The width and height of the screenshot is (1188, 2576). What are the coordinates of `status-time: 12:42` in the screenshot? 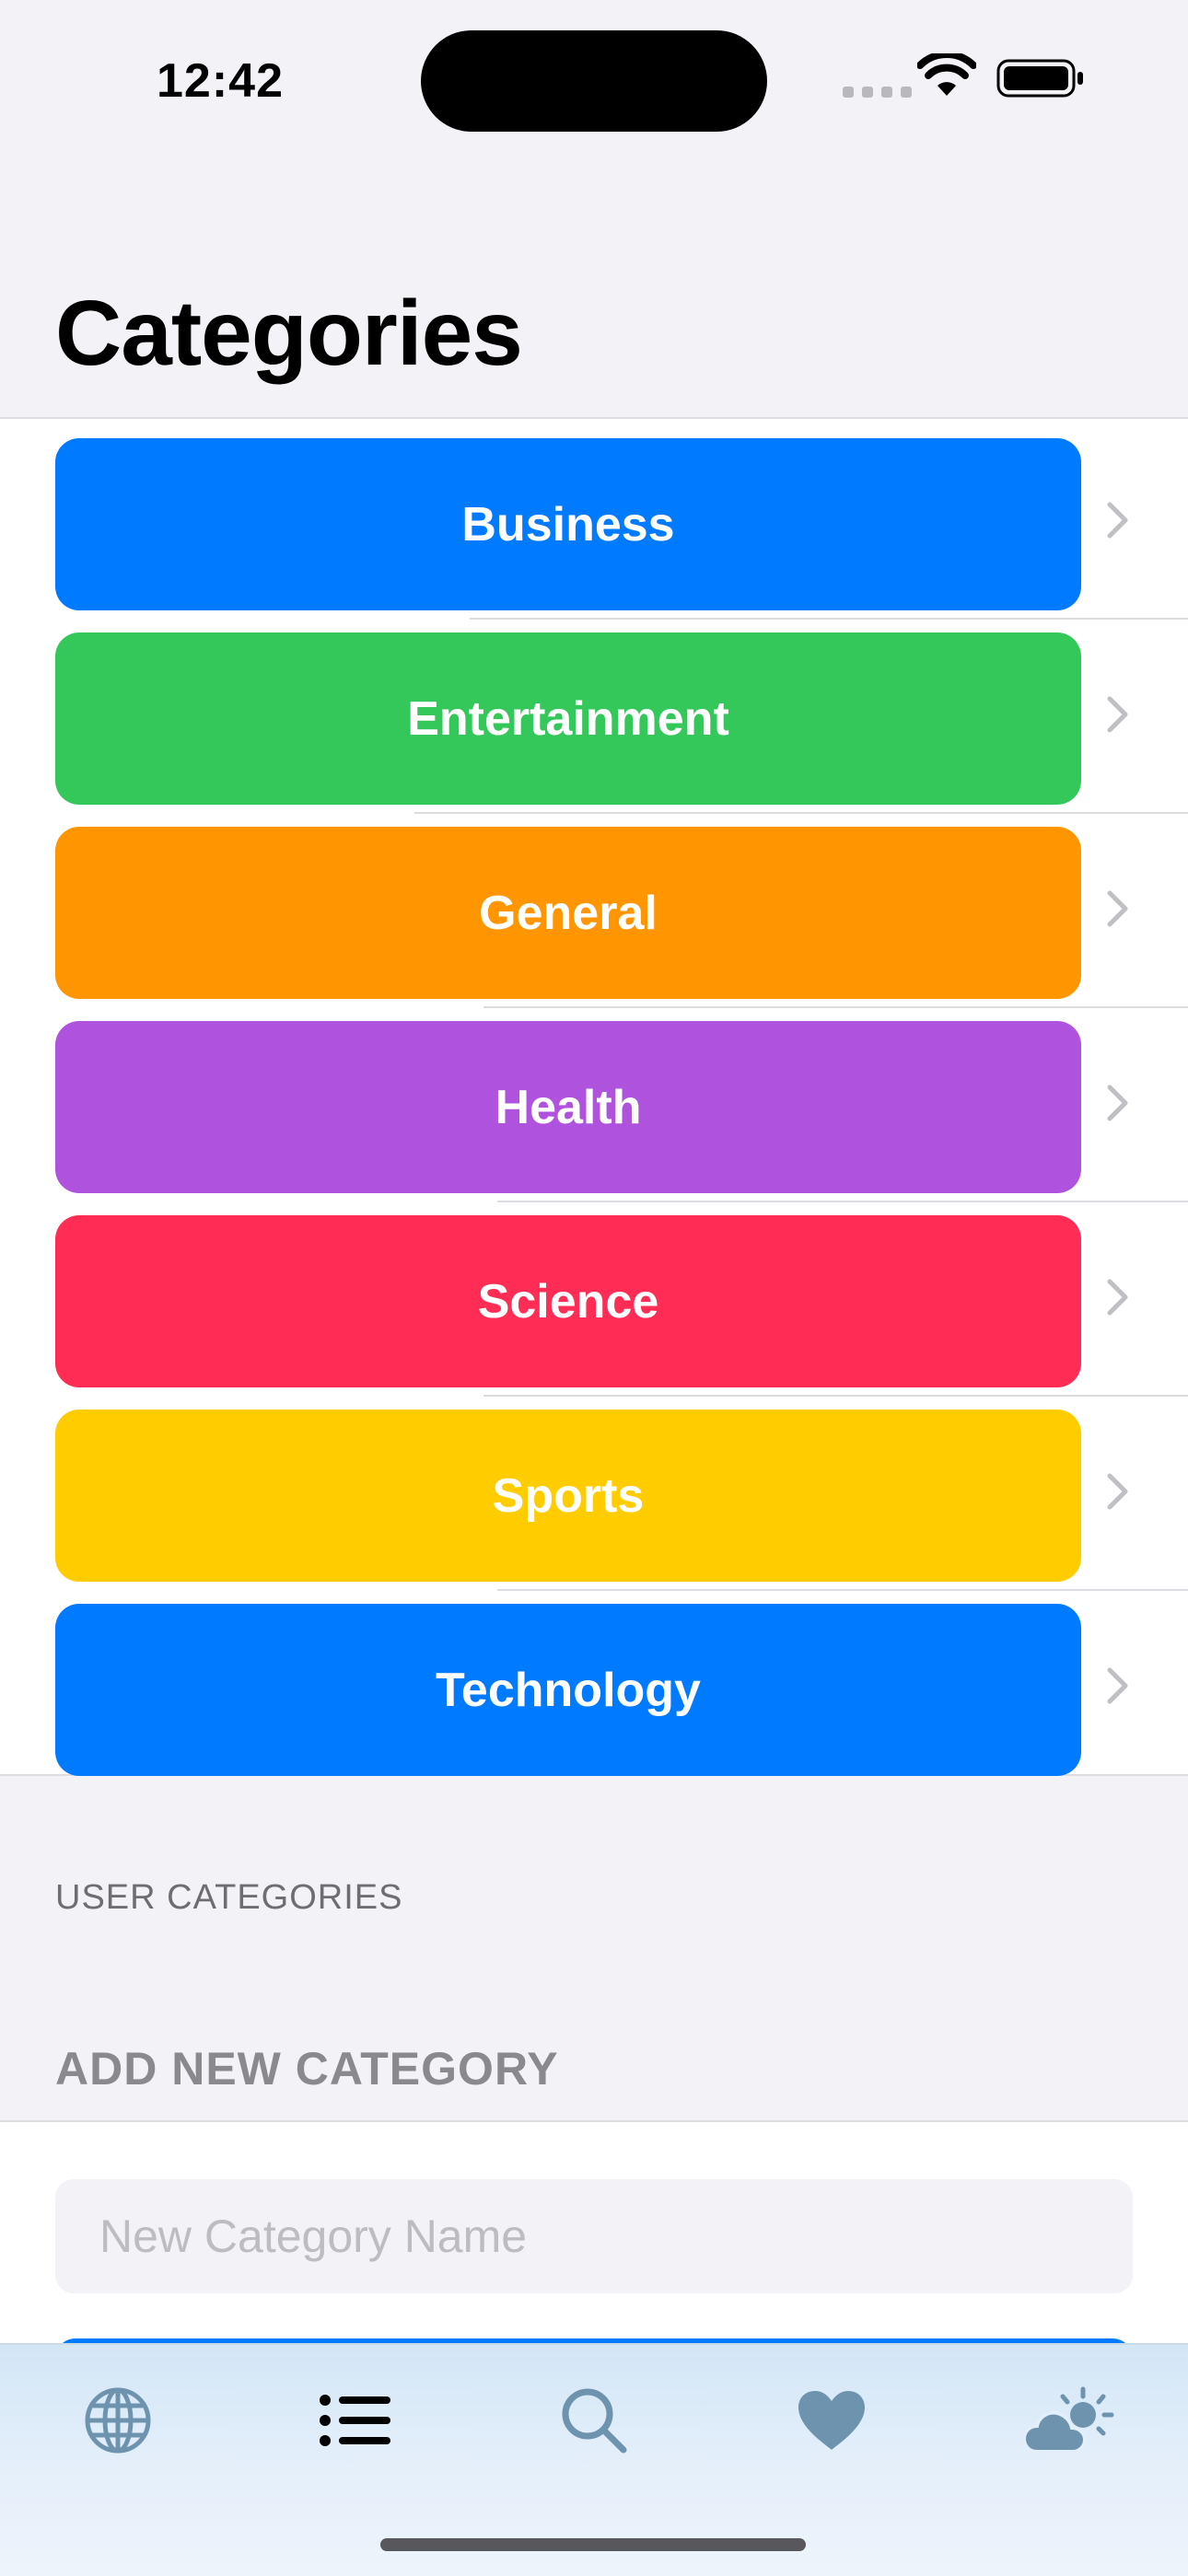 It's located at (220, 81).